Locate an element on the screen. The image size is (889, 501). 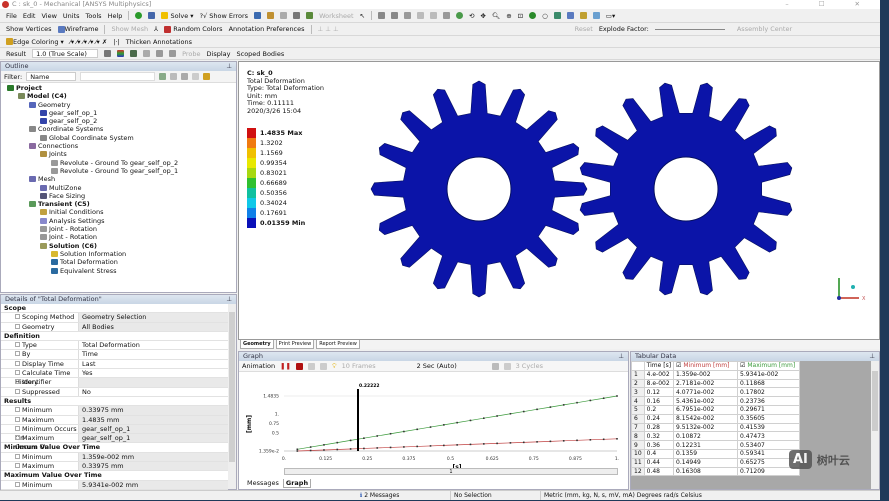
table-row: 6 0.24 8.1542e-002 0.35605 is located at coordinates (716, 418).